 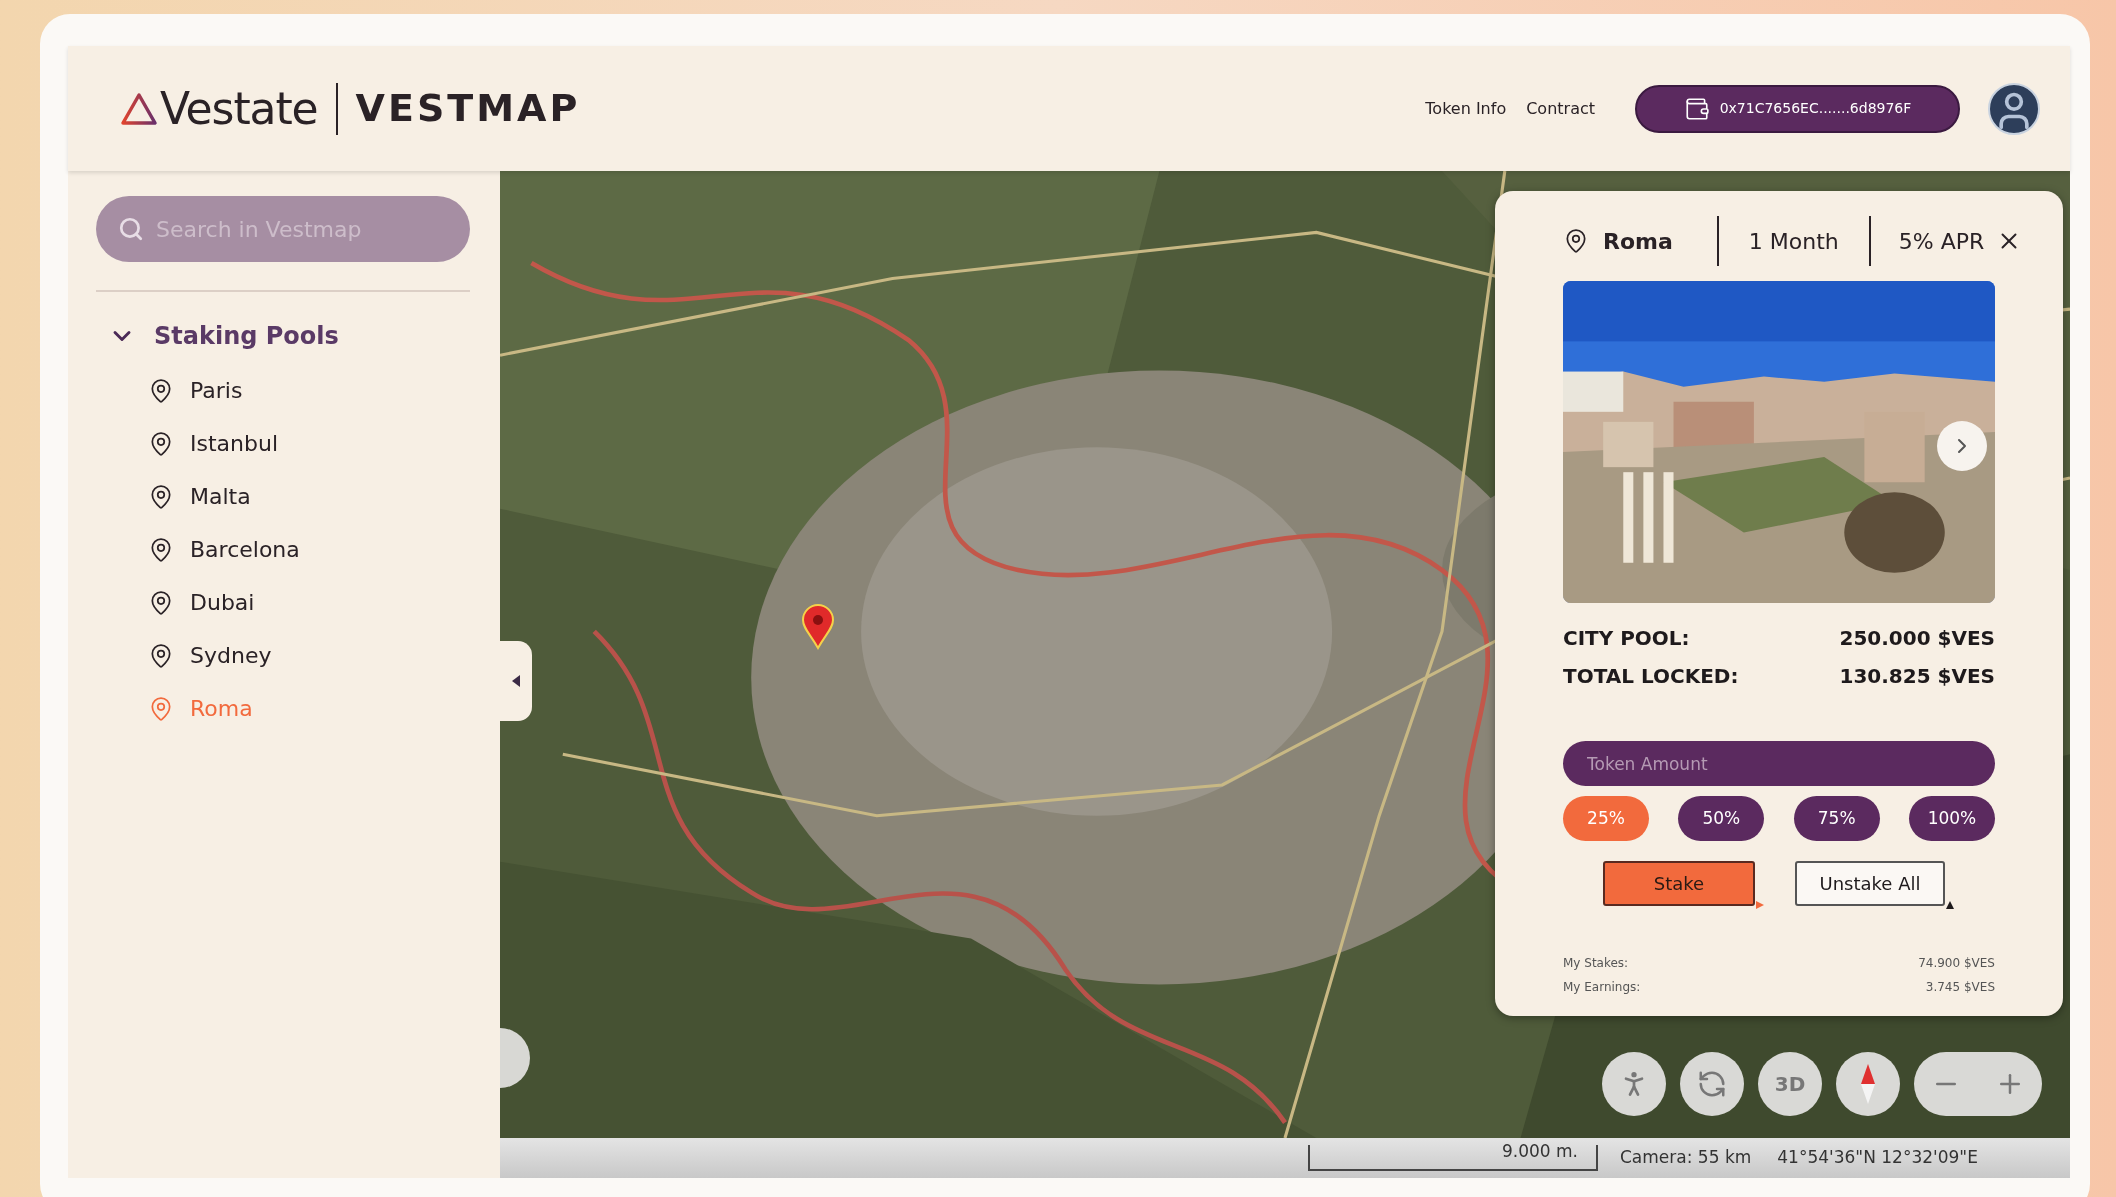 What do you see at coordinates (309, 655) in the screenshot?
I see `pool-item: Sydney` at bounding box center [309, 655].